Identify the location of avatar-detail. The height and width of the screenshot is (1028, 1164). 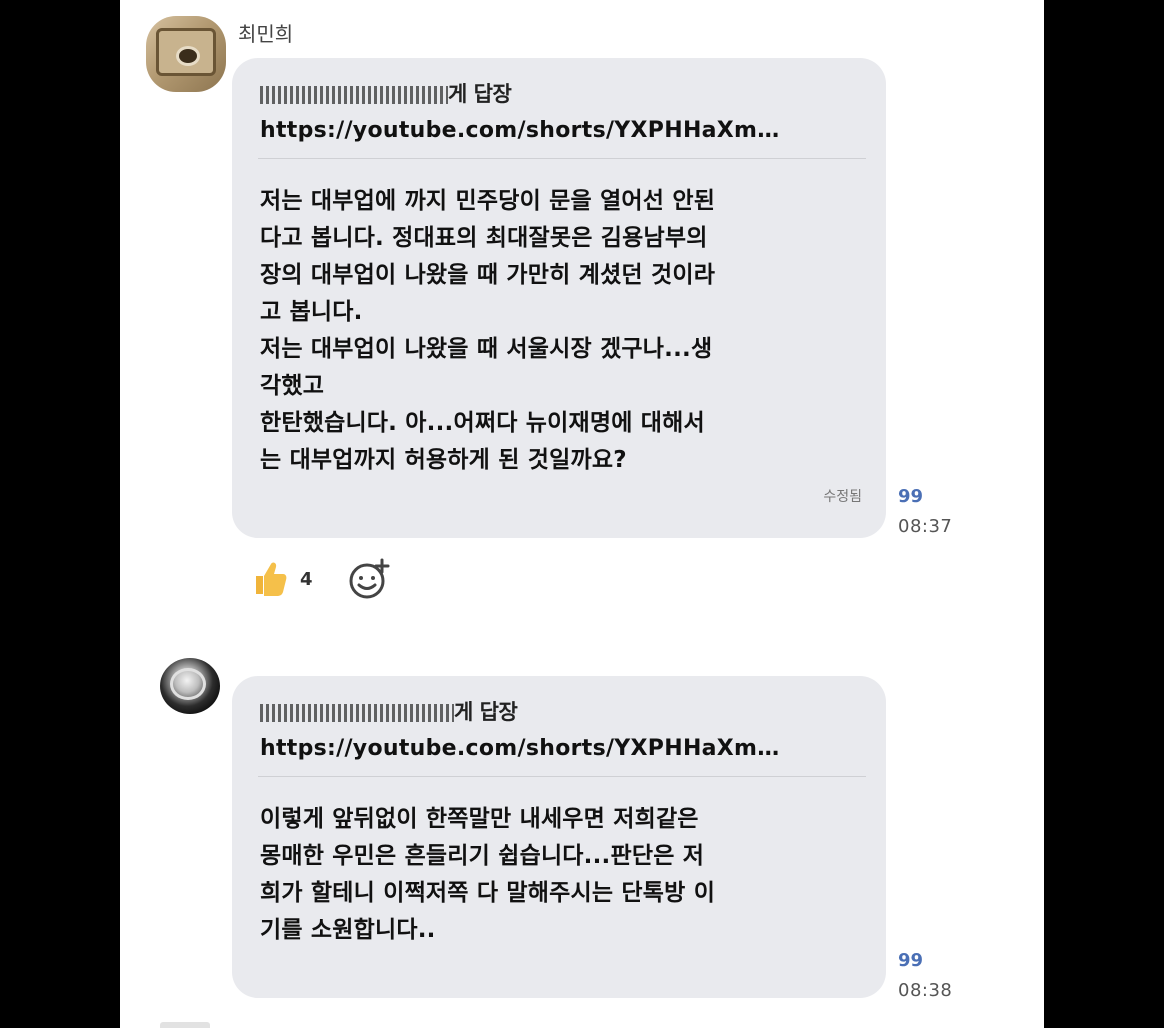
(188, 56).